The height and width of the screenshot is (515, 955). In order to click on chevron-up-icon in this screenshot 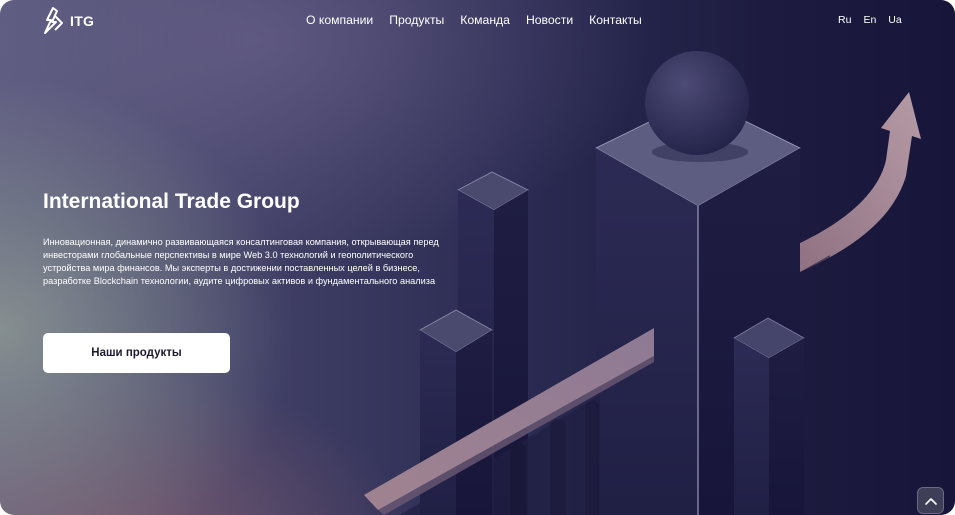, I will do `click(930, 501)`.